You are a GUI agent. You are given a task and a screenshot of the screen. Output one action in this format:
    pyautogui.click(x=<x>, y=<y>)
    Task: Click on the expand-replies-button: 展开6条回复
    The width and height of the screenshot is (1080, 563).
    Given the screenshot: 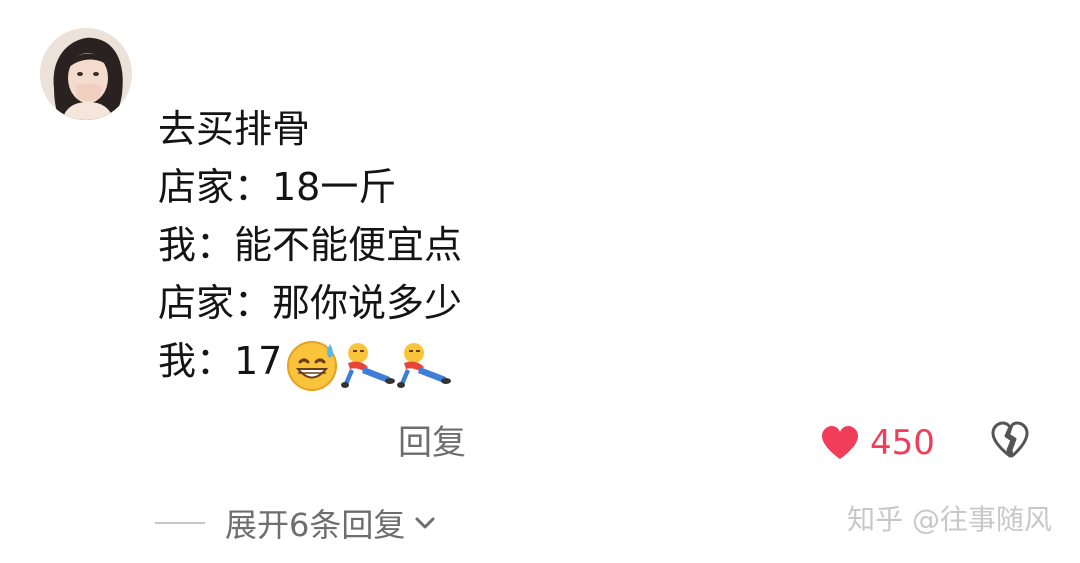 What is the action you would take?
    pyautogui.click(x=297, y=523)
    